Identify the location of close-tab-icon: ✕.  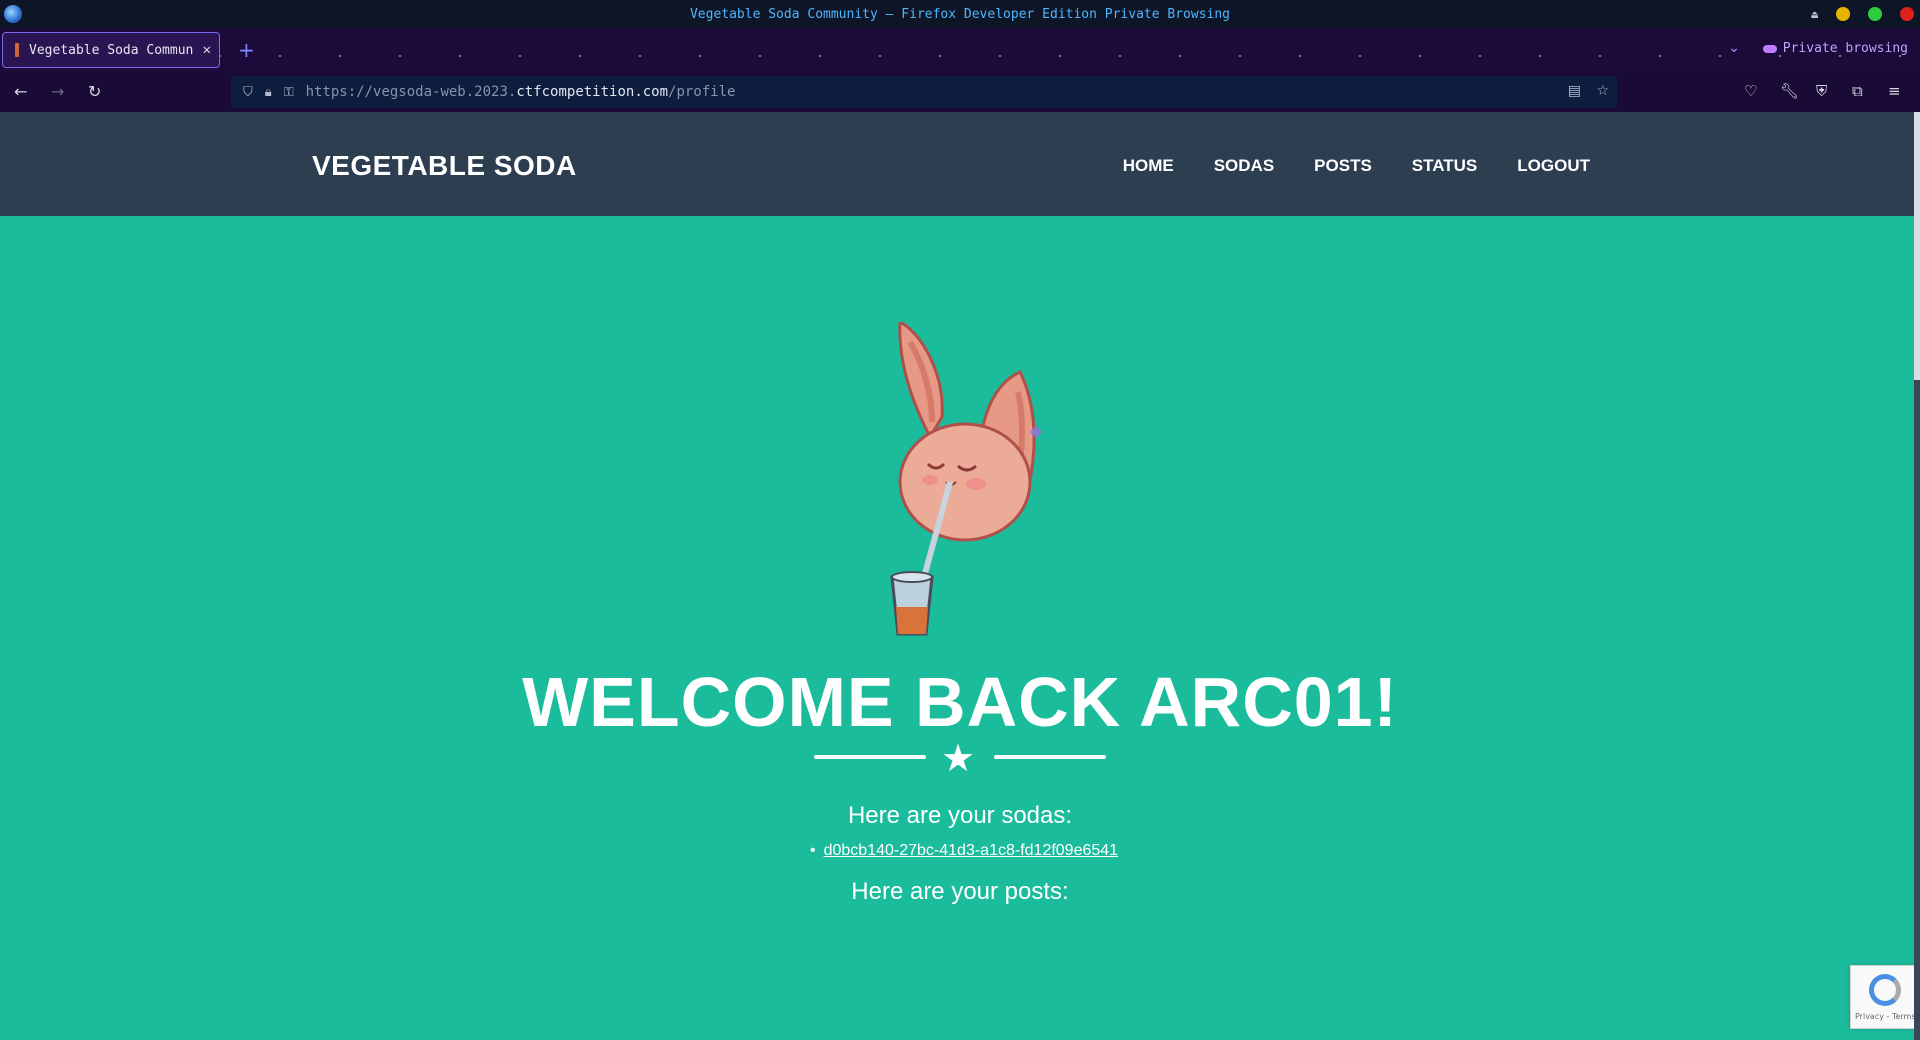
(207, 50).